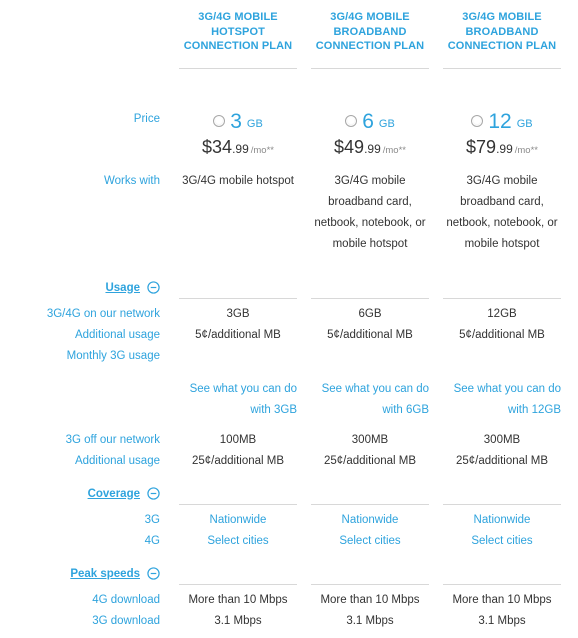 The height and width of the screenshot is (638, 578). I want to click on plan-title-2: 3G/4G MOBILE BROADBAND CONNECTION PLAN, so click(370, 31).